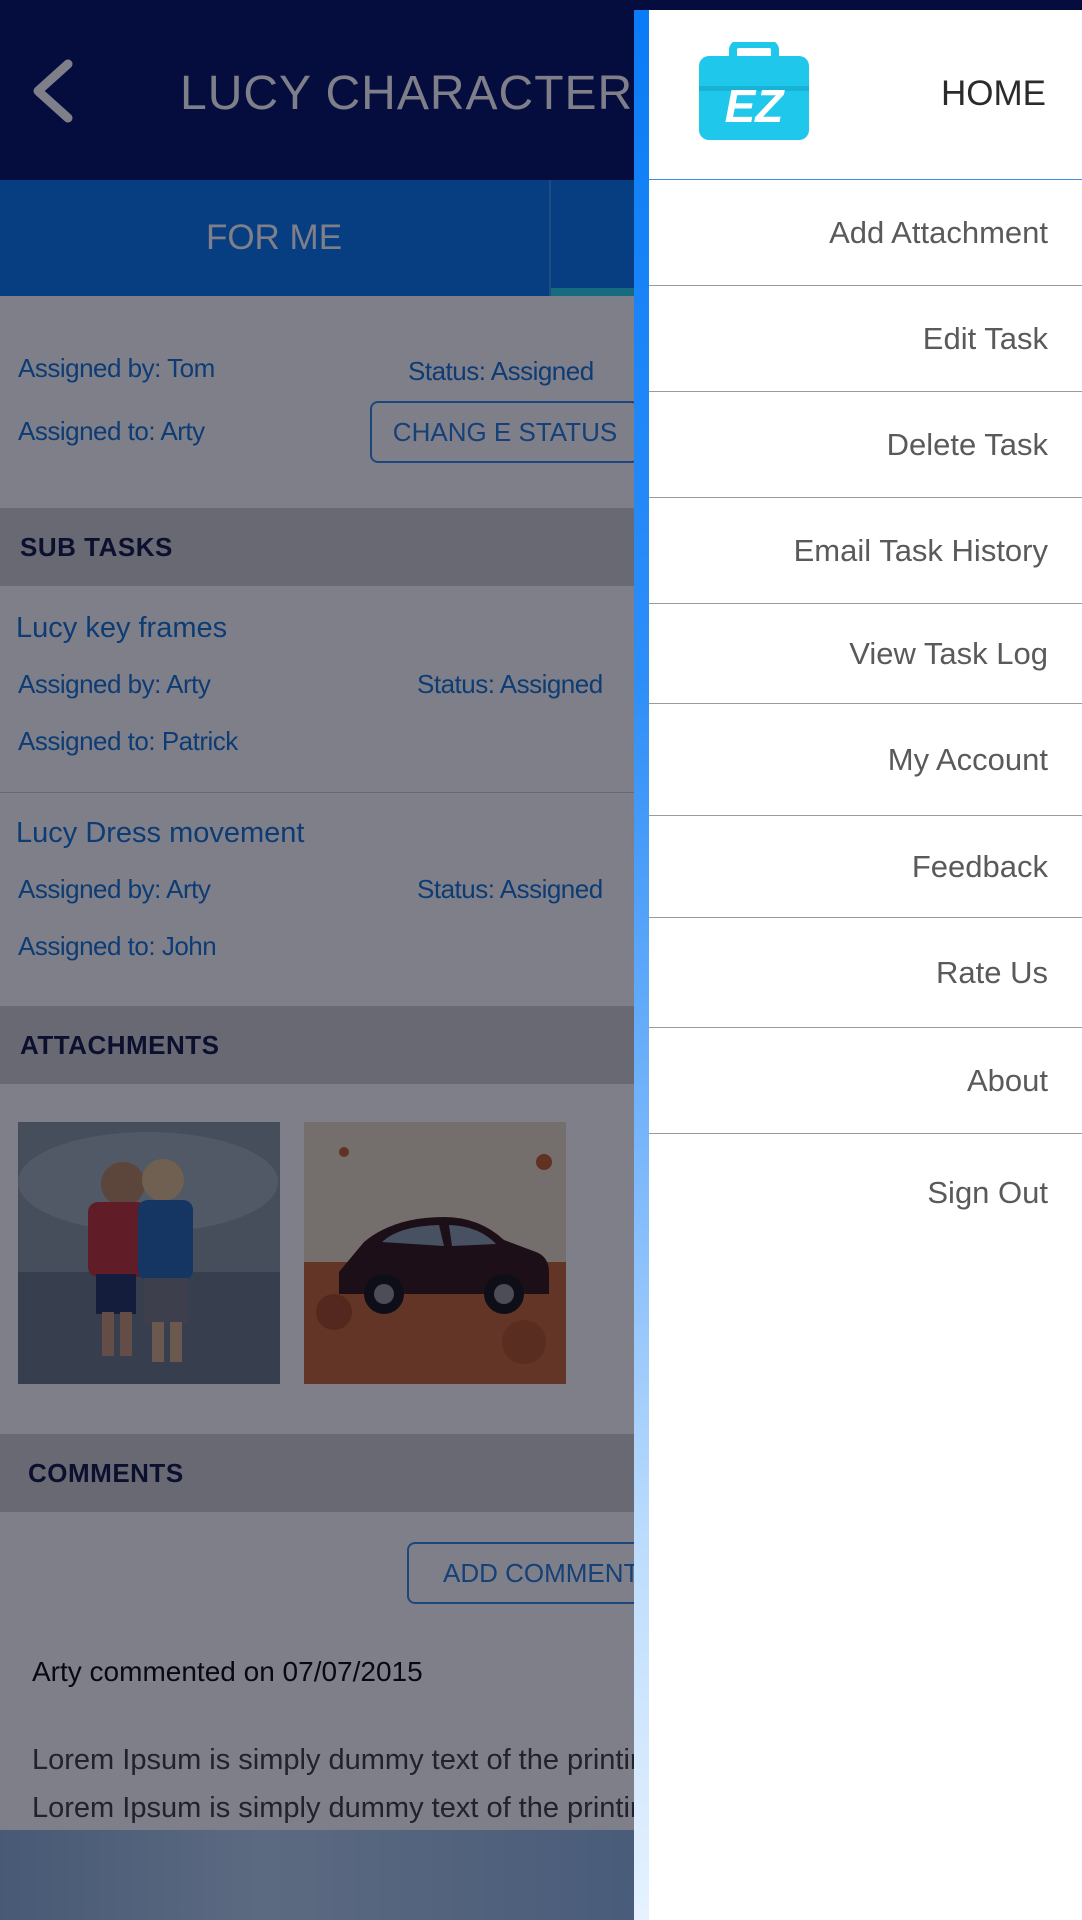 Image resolution: width=1082 pixels, height=1920 pixels. What do you see at coordinates (641, 965) in the screenshot?
I see `drawer-edge` at bounding box center [641, 965].